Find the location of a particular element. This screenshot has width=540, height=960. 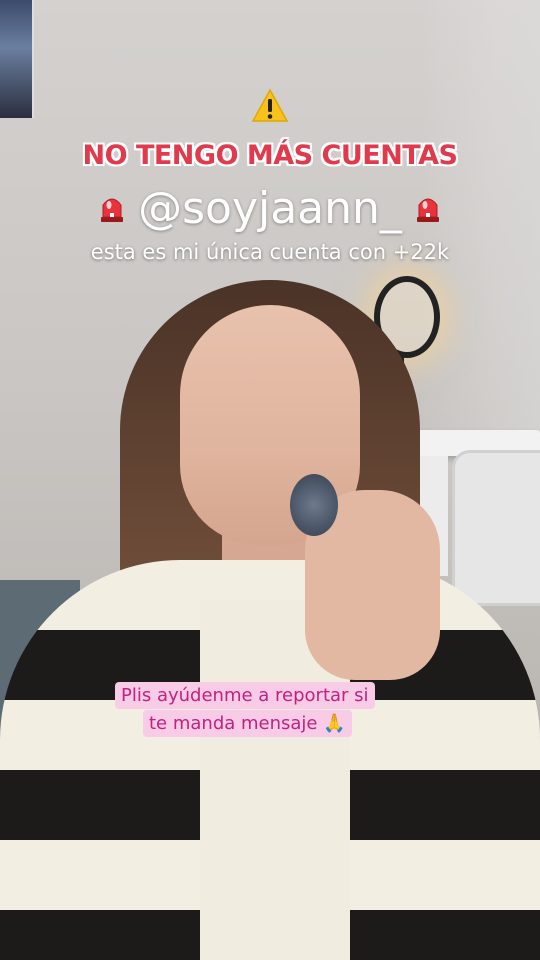

account-handle: @soyjaann_ is located at coordinates (270, 208).